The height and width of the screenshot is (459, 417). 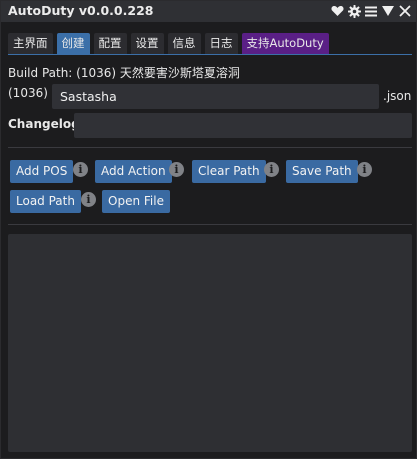 What do you see at coordinates (124, 73) in the screenshot?
I see `build-path-label: Build Path: (1036) 天然要害沙斯塔夏溶洞` at bounding box center [124, 73].